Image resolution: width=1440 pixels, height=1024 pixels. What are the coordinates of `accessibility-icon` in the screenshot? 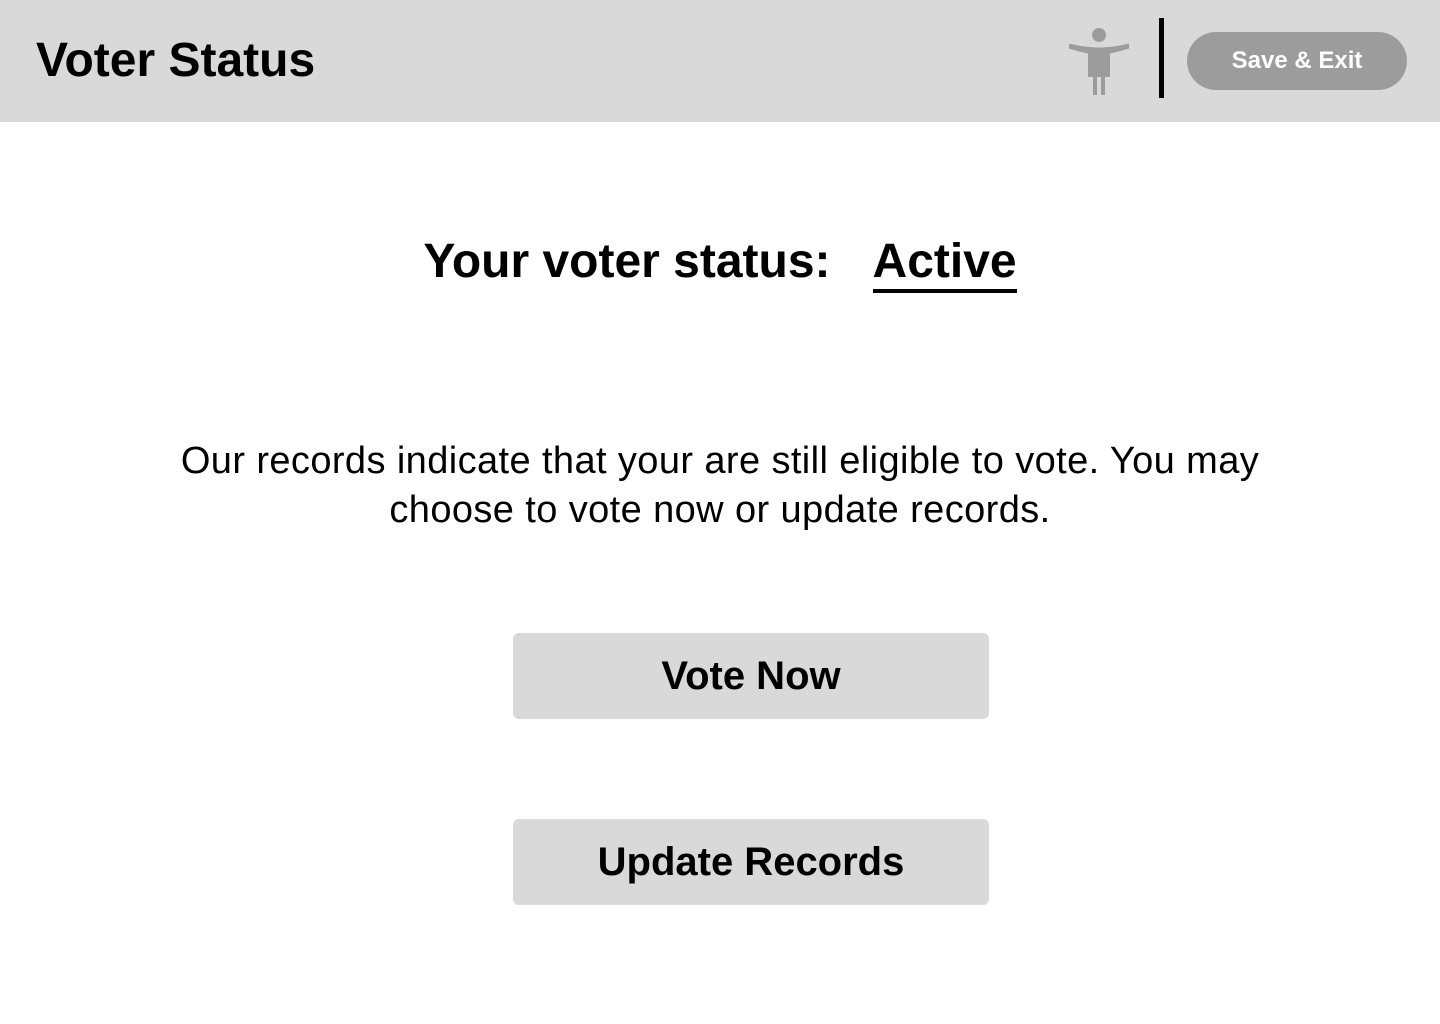 It's located at (1099, 61).